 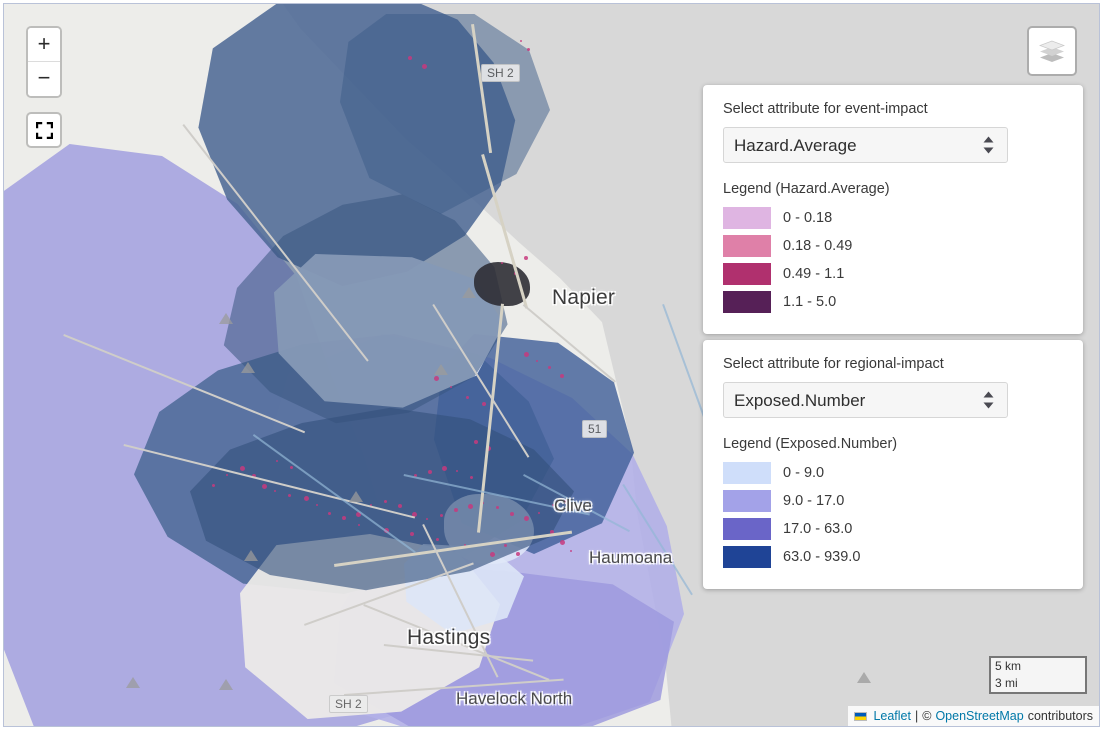 What do you see at coordinates (814, 501) in the screenshot?
I see `legend-range-label: 9.0 - 17.0` at bounding box center [814, 501].